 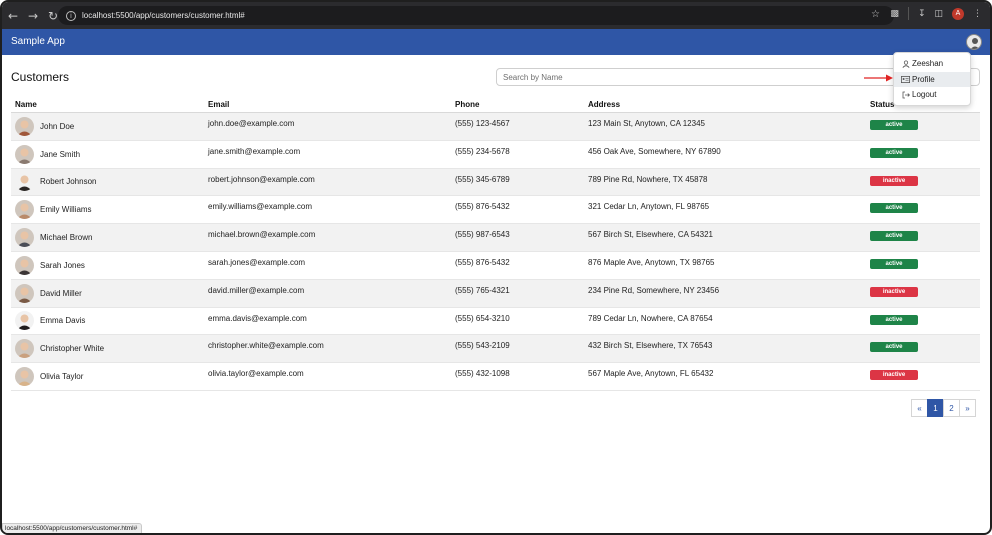 I want to click on customer-address: 789 Cedar Ln, Nowhere, CA 87654, so click(x=650, y=318).